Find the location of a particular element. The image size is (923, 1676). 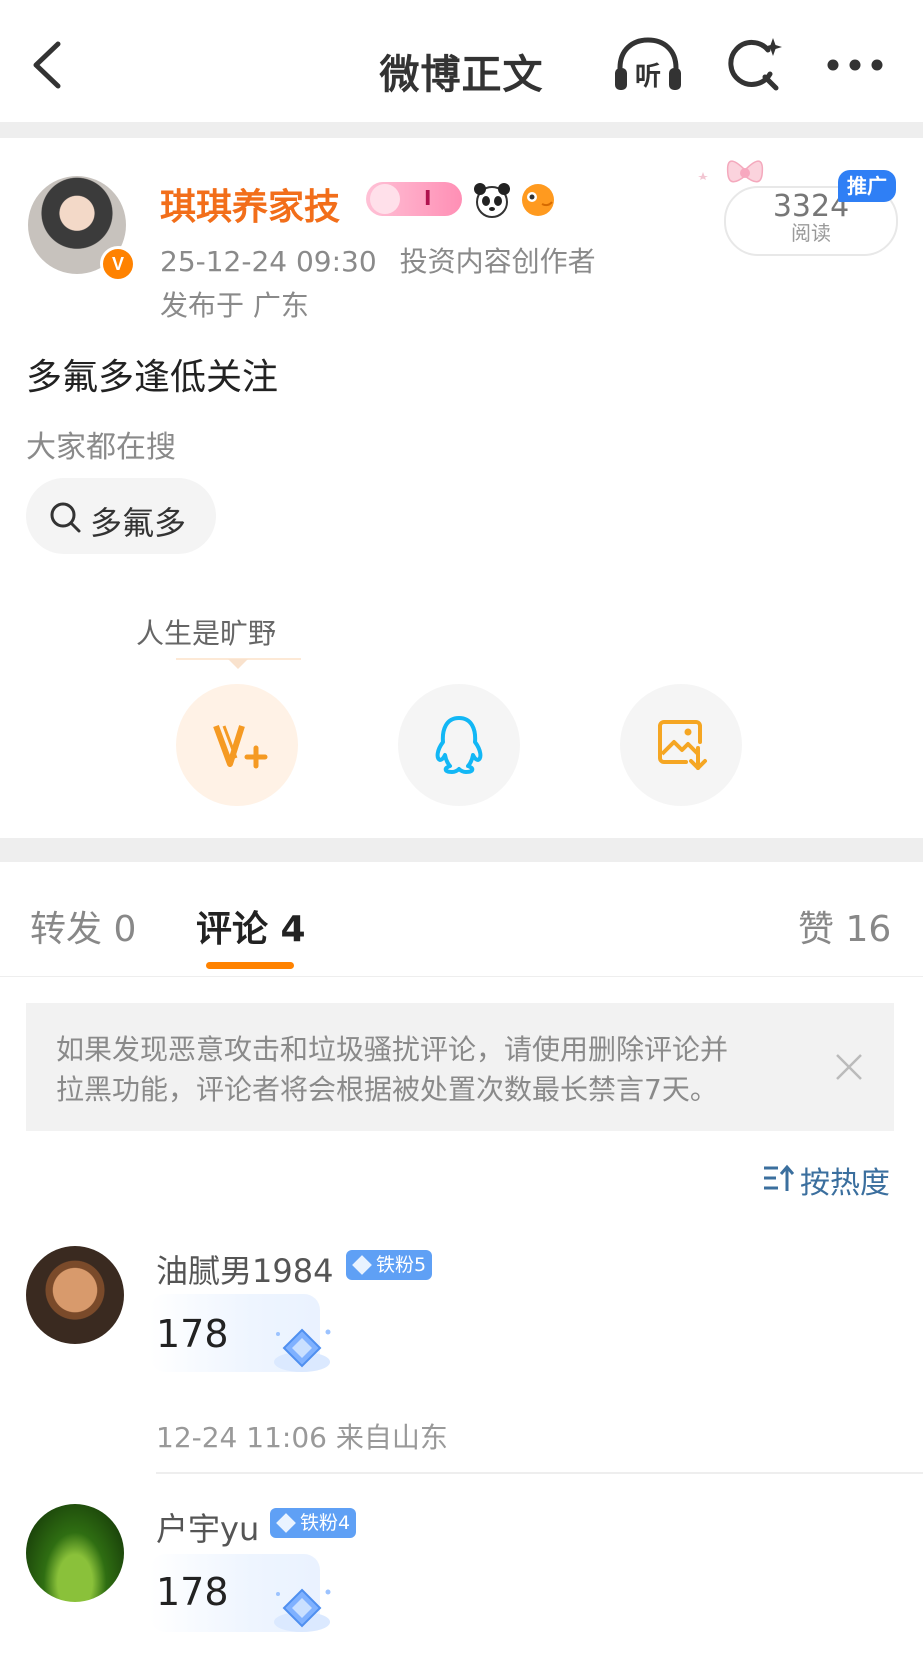

post-time: 25-12-24 09:30 is located at coordinates (268, 261).